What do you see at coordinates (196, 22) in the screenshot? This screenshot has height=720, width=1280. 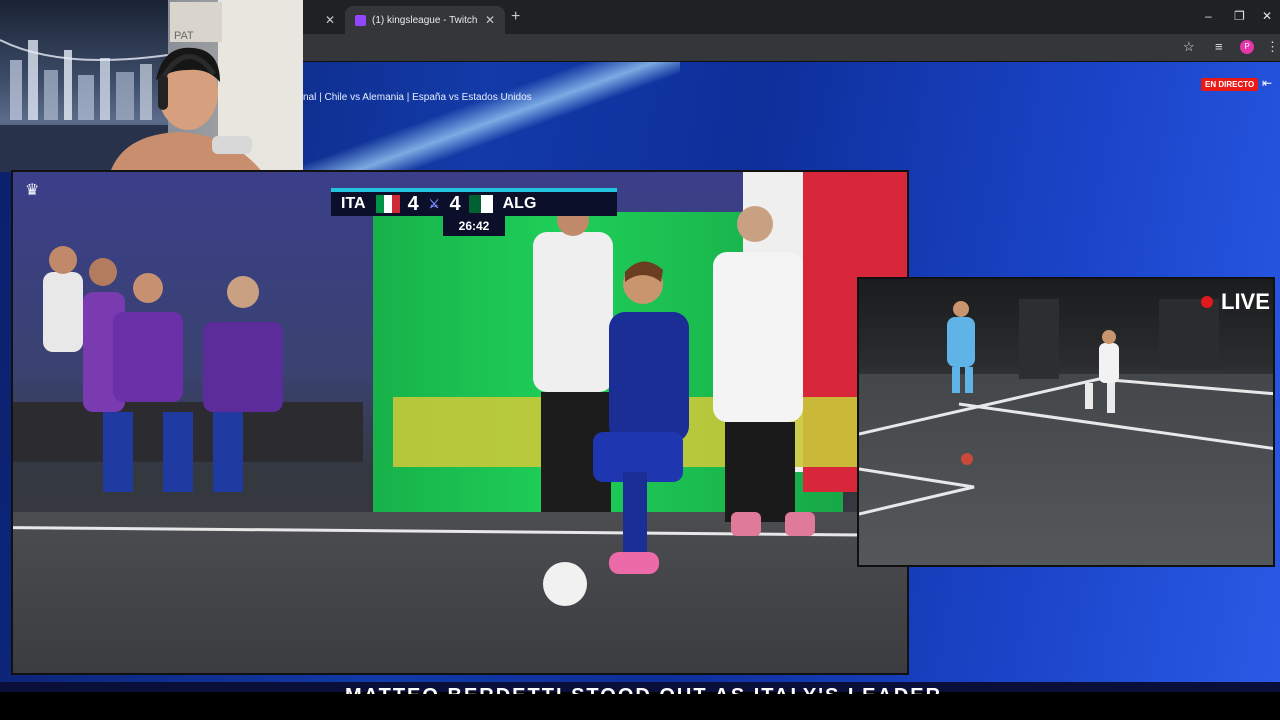 I see `wall-poster: PAT` at bounding box center [196, 22].